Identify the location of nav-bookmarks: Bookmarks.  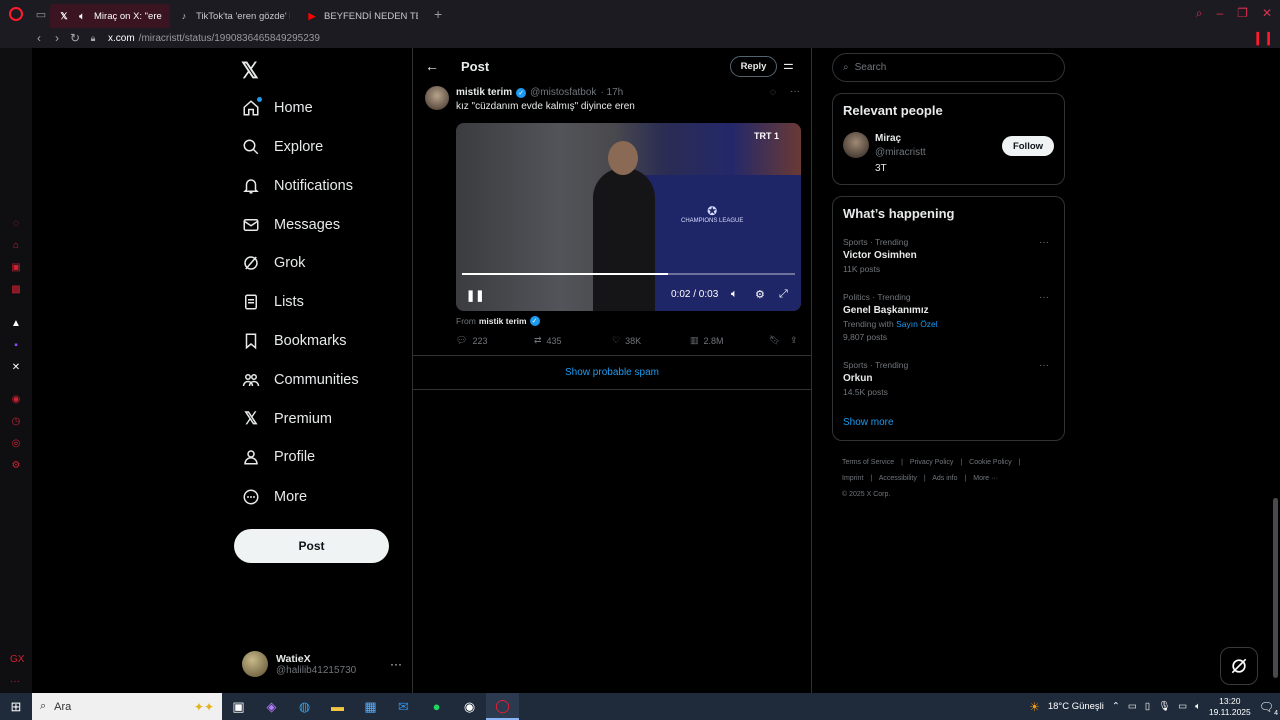
(294, 341).